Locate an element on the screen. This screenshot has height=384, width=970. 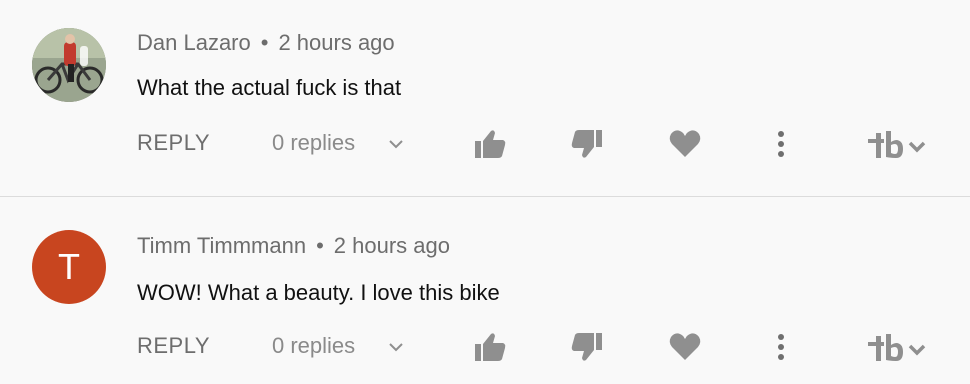
replies-count: 0 replies is located at coordinates (313, 346).